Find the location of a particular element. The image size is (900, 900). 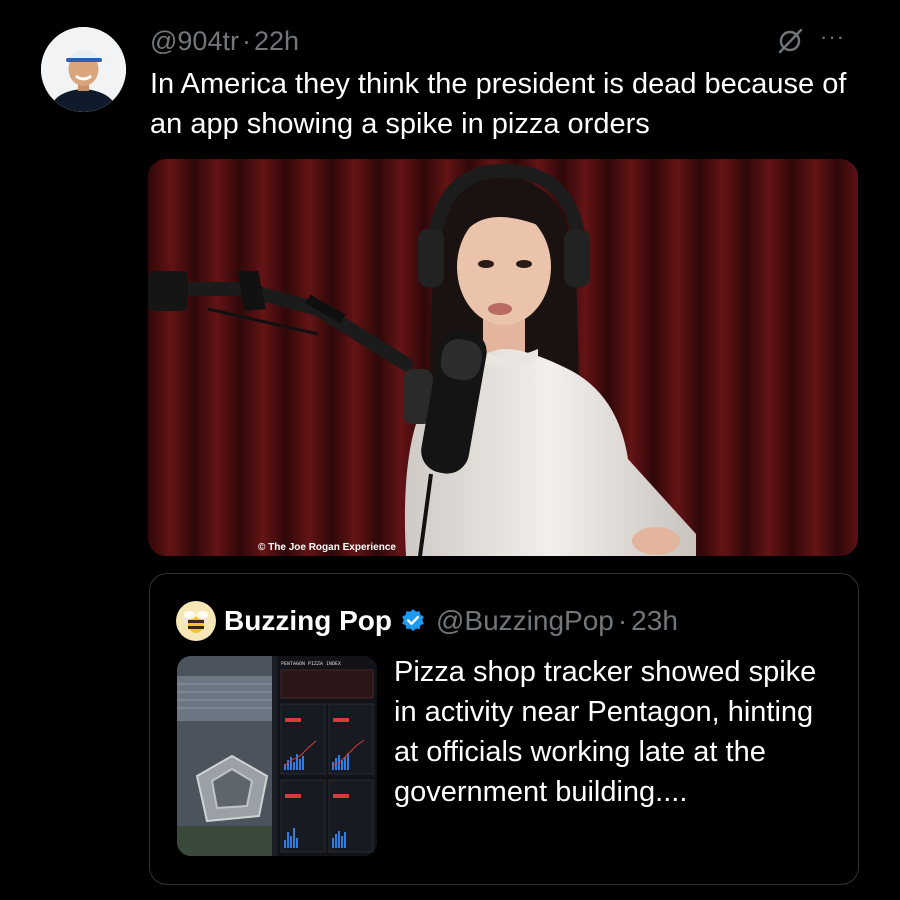

tweet-timestamp: 22h is located at coordinates (276, 41).